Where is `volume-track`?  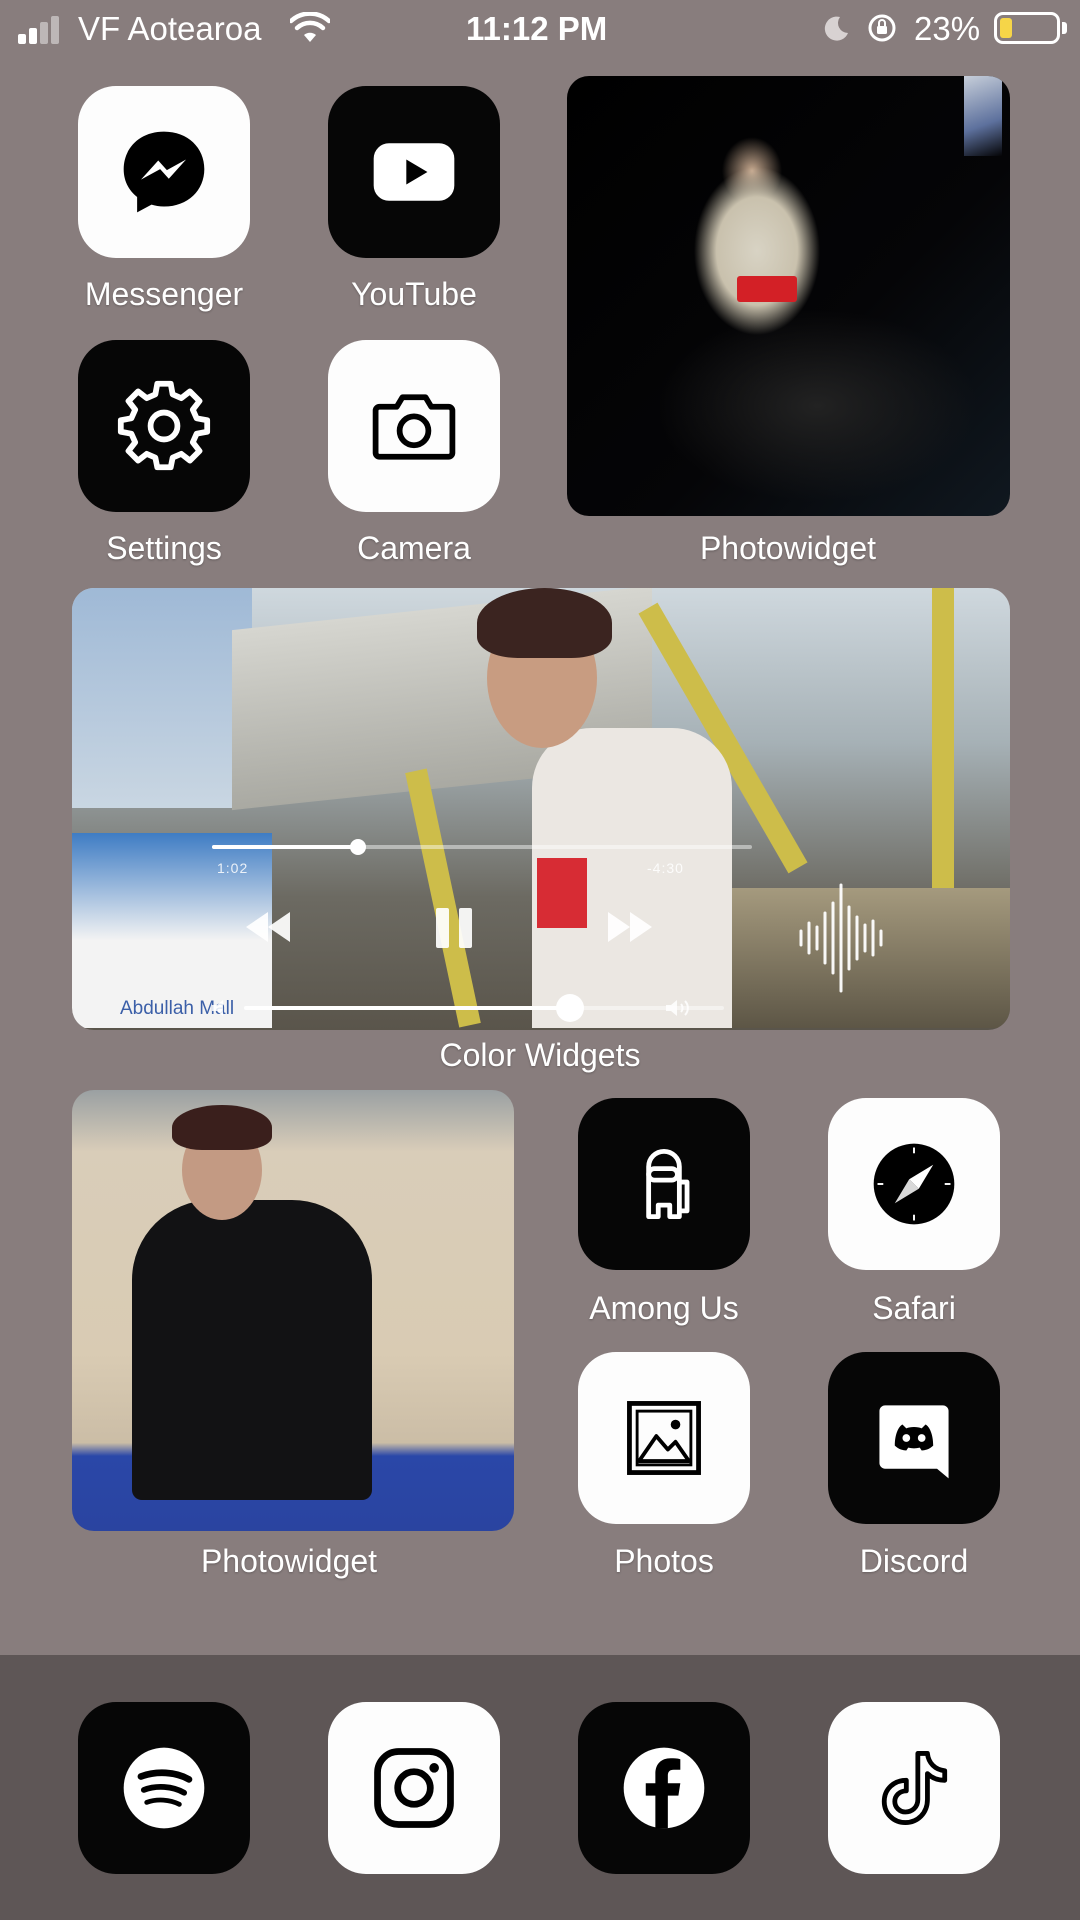
volume-track is located at coordinates (484, 1008).